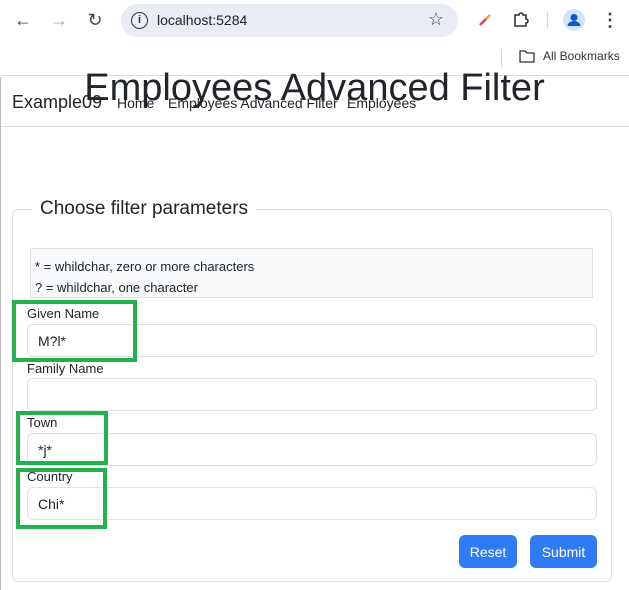 This screenshot has width=629, height=590. What do you see at coordinates (527, 56) in the screenshot?
I see `folder-icon` at bounding box center [527, 56].